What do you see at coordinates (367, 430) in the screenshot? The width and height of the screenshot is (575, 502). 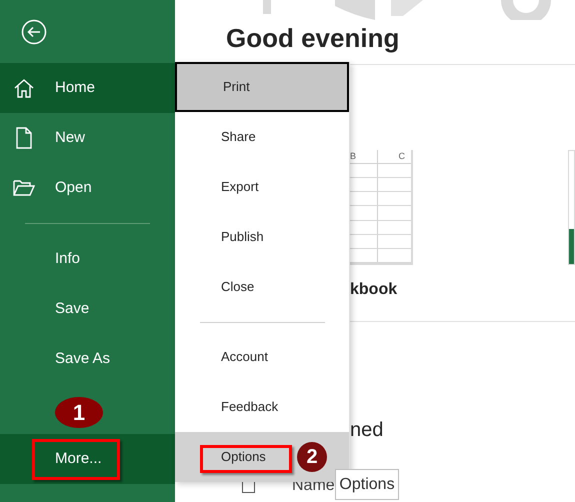 I see `section-heading: ned` at bounding box center [367, 430].